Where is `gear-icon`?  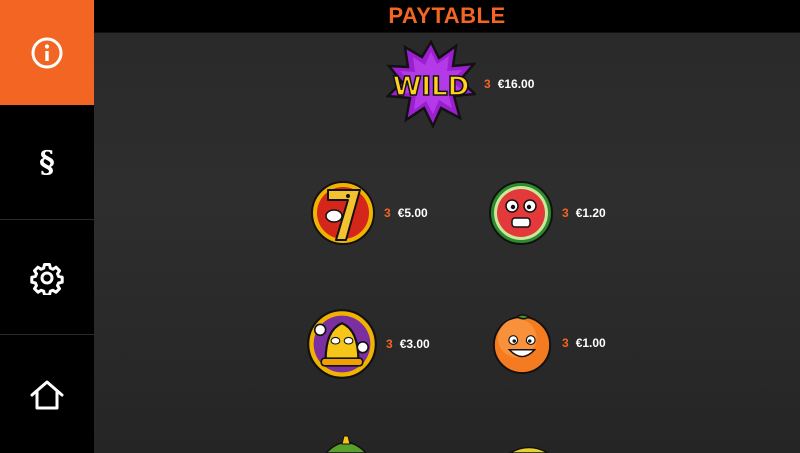 gear-icon is located at coordinates (47, 278).